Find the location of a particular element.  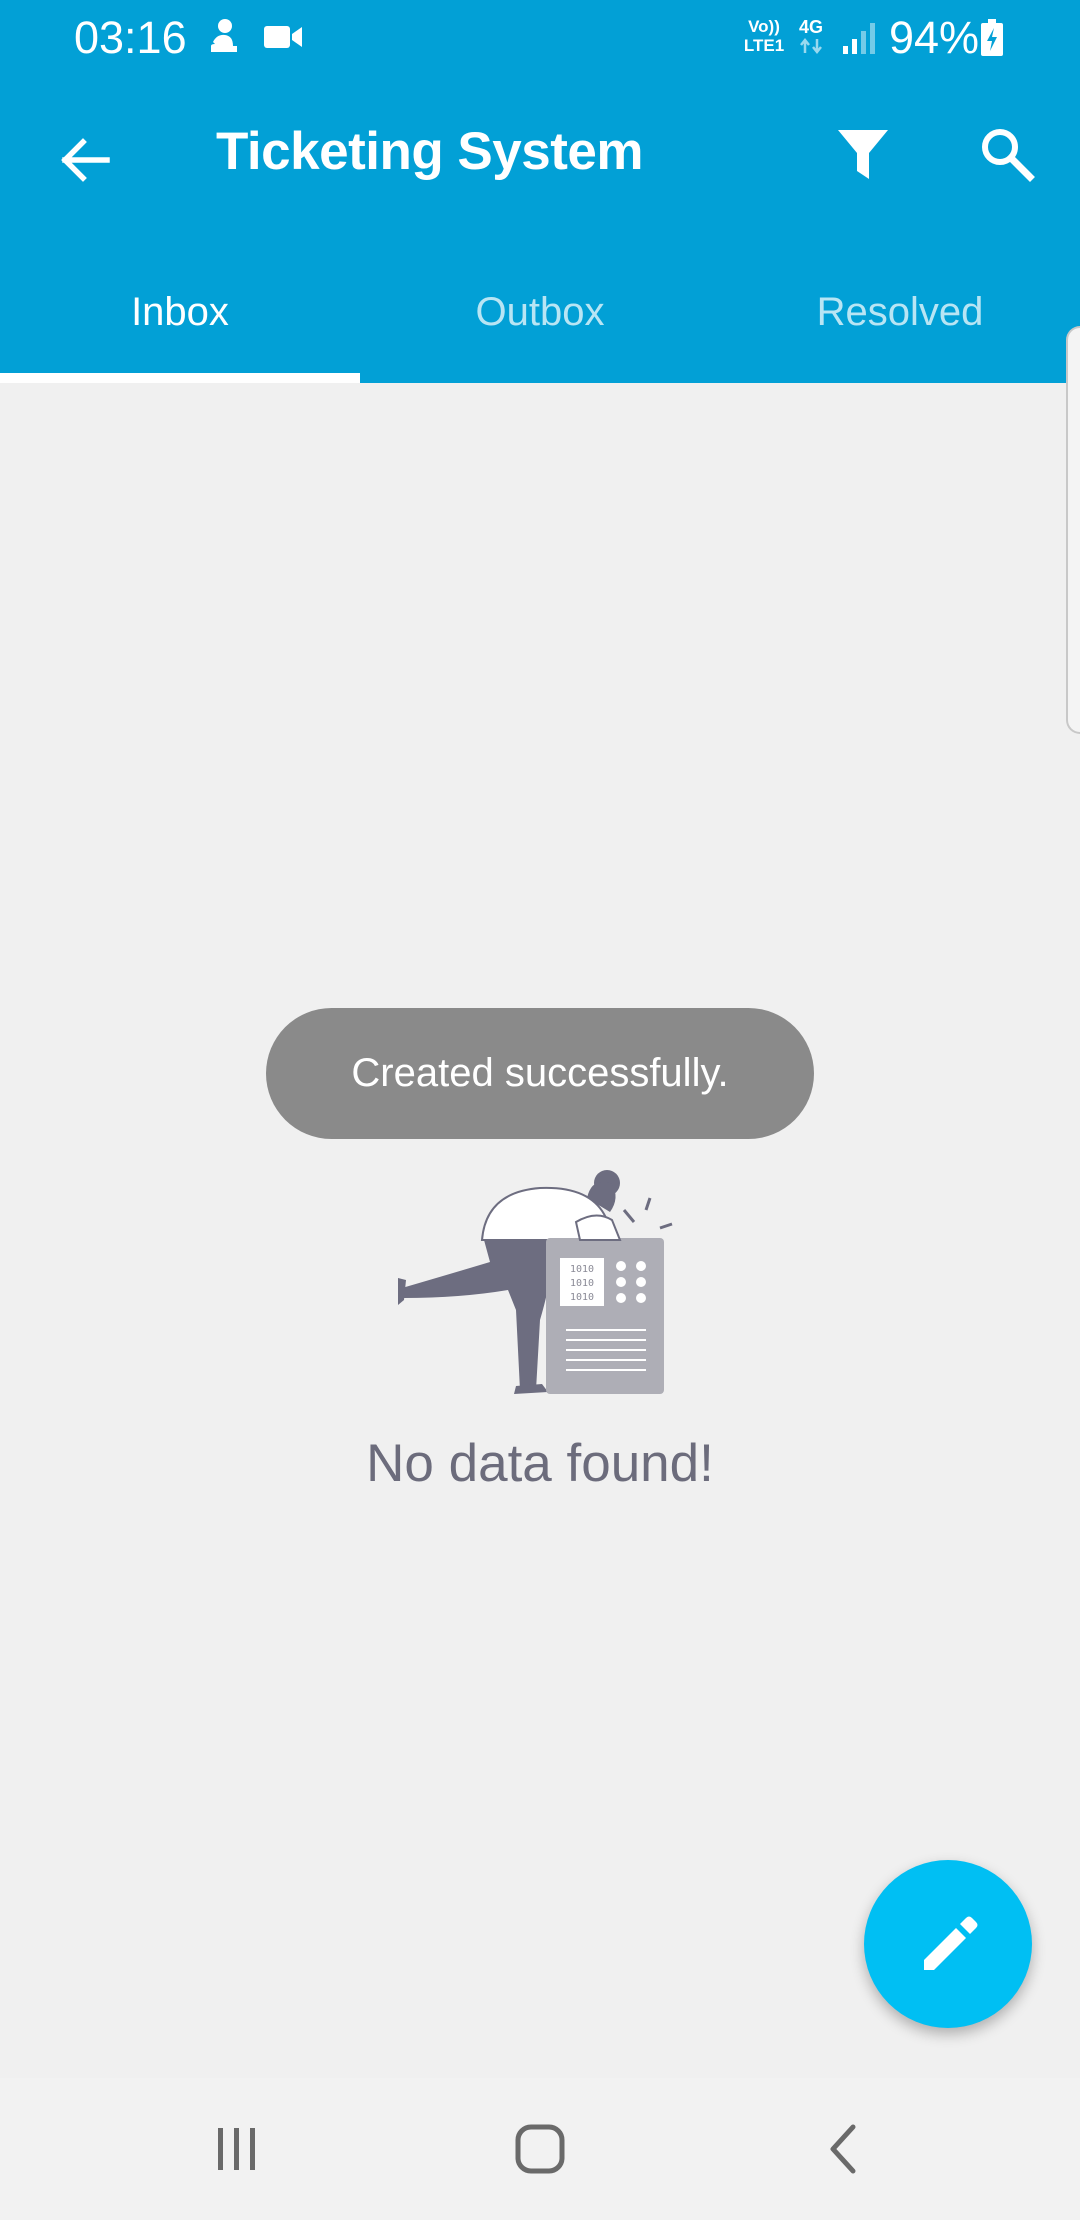

system-back-button is located at coordinates (843, 2149).